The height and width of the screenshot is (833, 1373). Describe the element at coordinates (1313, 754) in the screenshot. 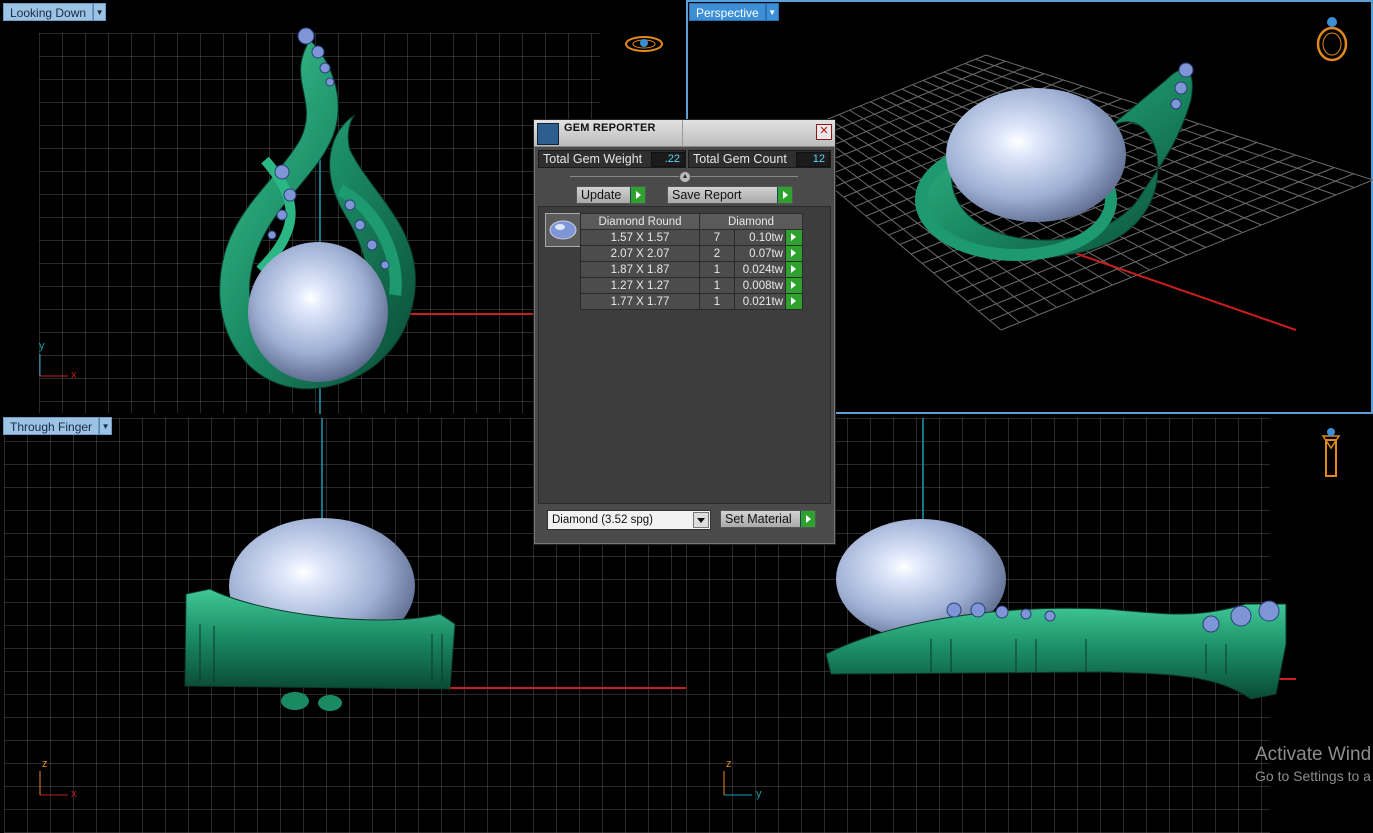

I see `watermark-line-1: Activate Wind` at that location.